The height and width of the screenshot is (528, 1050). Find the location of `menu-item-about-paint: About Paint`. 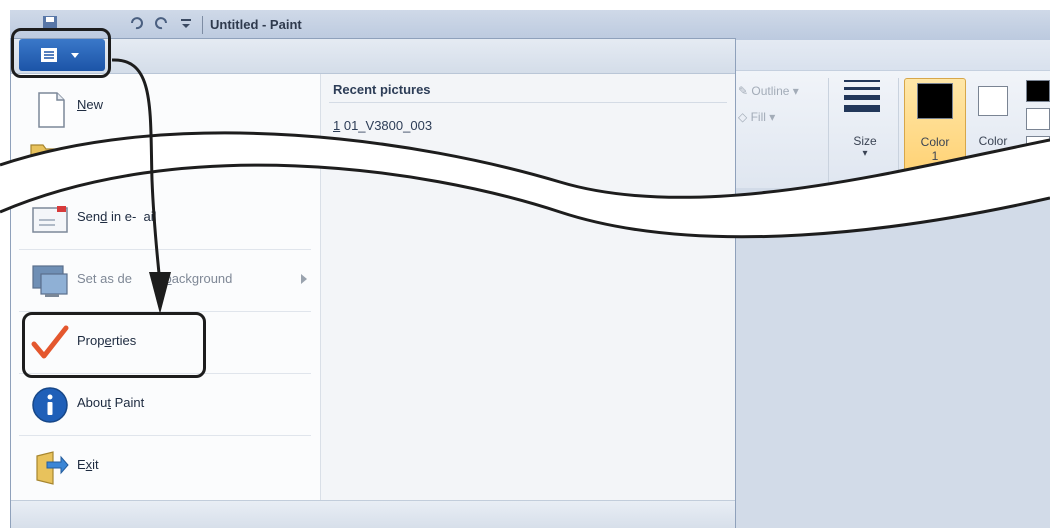

menu-item-about-paint: About Paint is located at coordinates (165, 405).